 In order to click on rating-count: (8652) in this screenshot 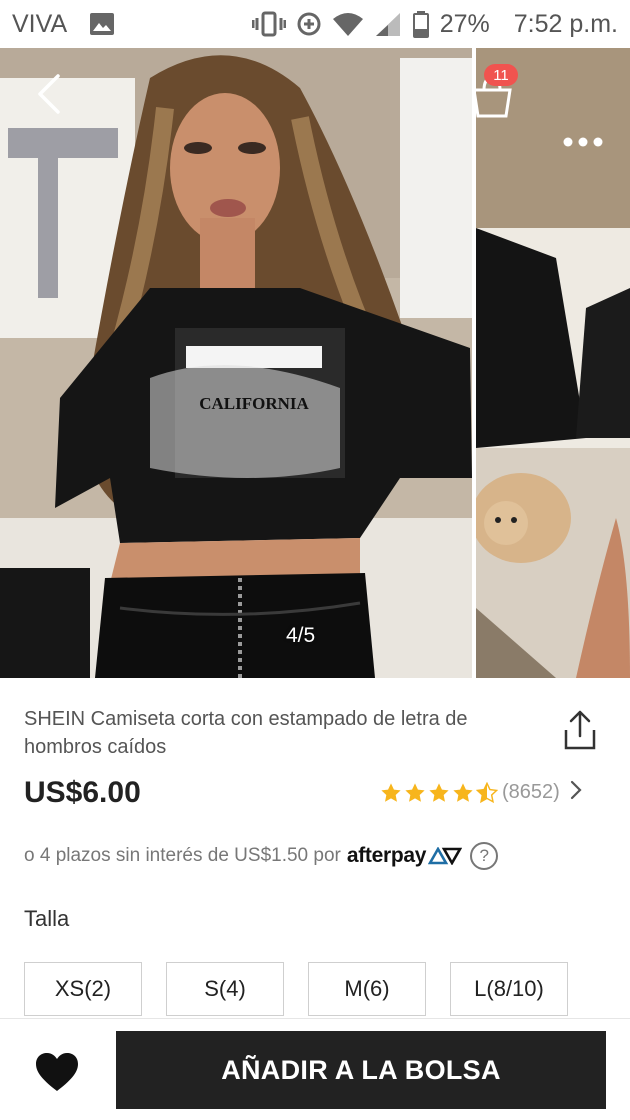, I will do `click(531, 792)`.